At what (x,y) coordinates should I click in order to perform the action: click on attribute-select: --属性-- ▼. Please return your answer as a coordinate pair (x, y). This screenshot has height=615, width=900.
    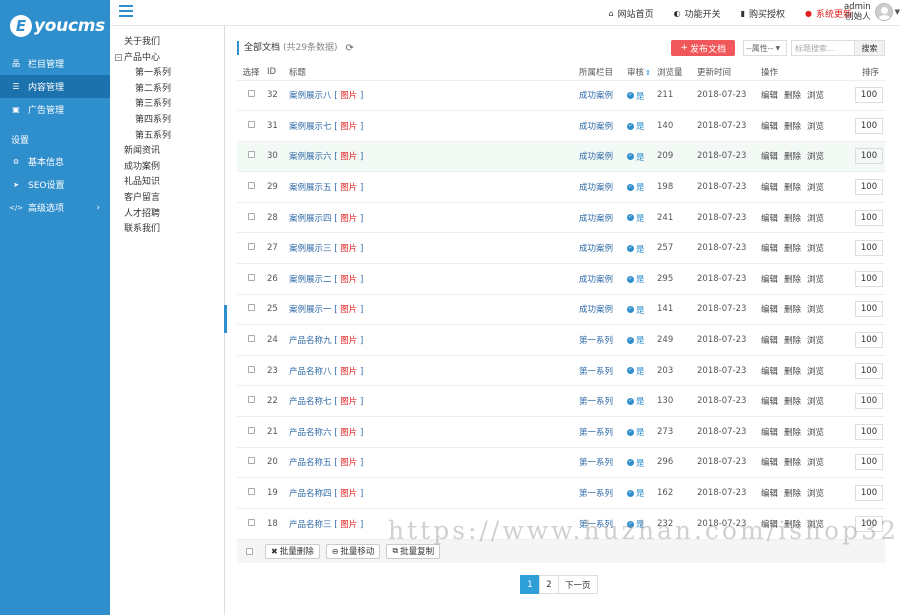
    Looking at the image, I should click on (765, 48).